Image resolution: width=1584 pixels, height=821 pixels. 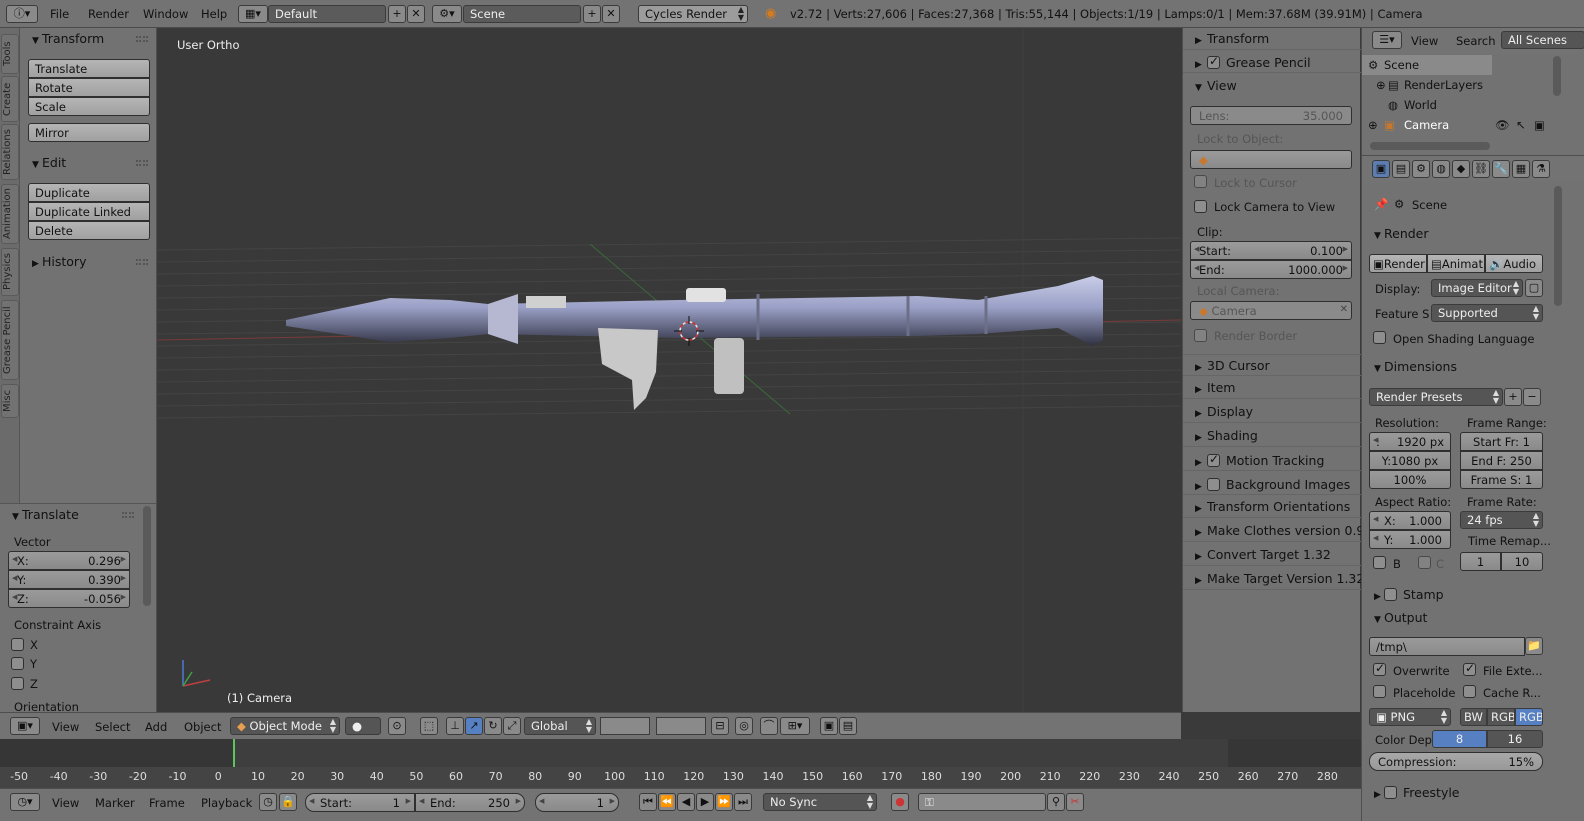 I want to click on freestyle-panel-header: ▶ Freestyle, so click(x=1457, y=792).